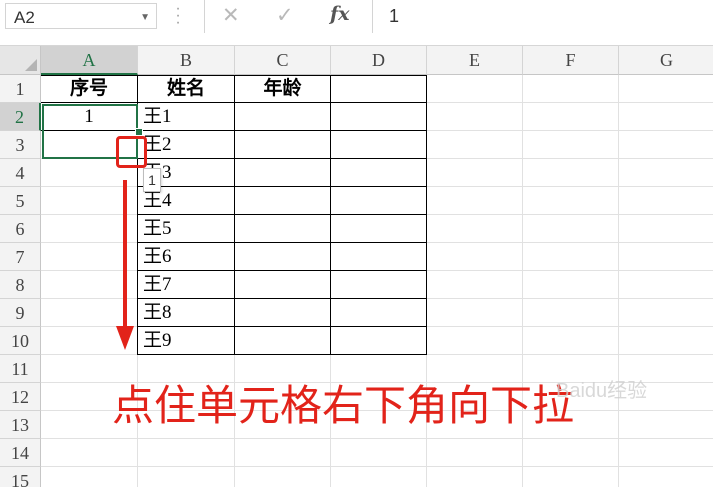 The height and width of the screenshot is (487, 713). Describe the element at coordinates (394, 16) in the screenshot. I see `formula-value: 1` at that location.